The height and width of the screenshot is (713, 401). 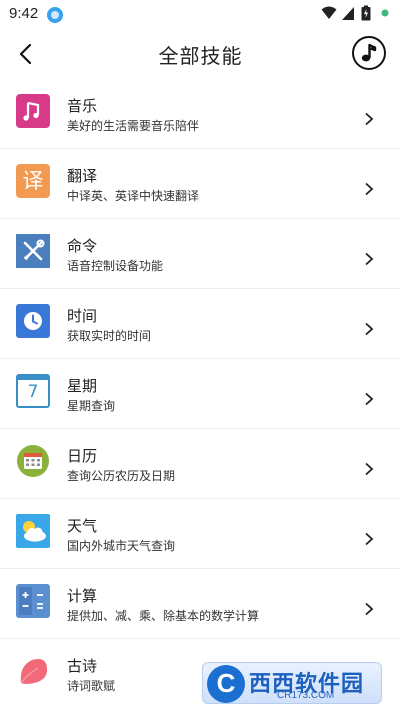 What do you see at coordinates (82, 386) in the screenshot?
I see `skill-name: 星期` at bounding box center [82, 386].